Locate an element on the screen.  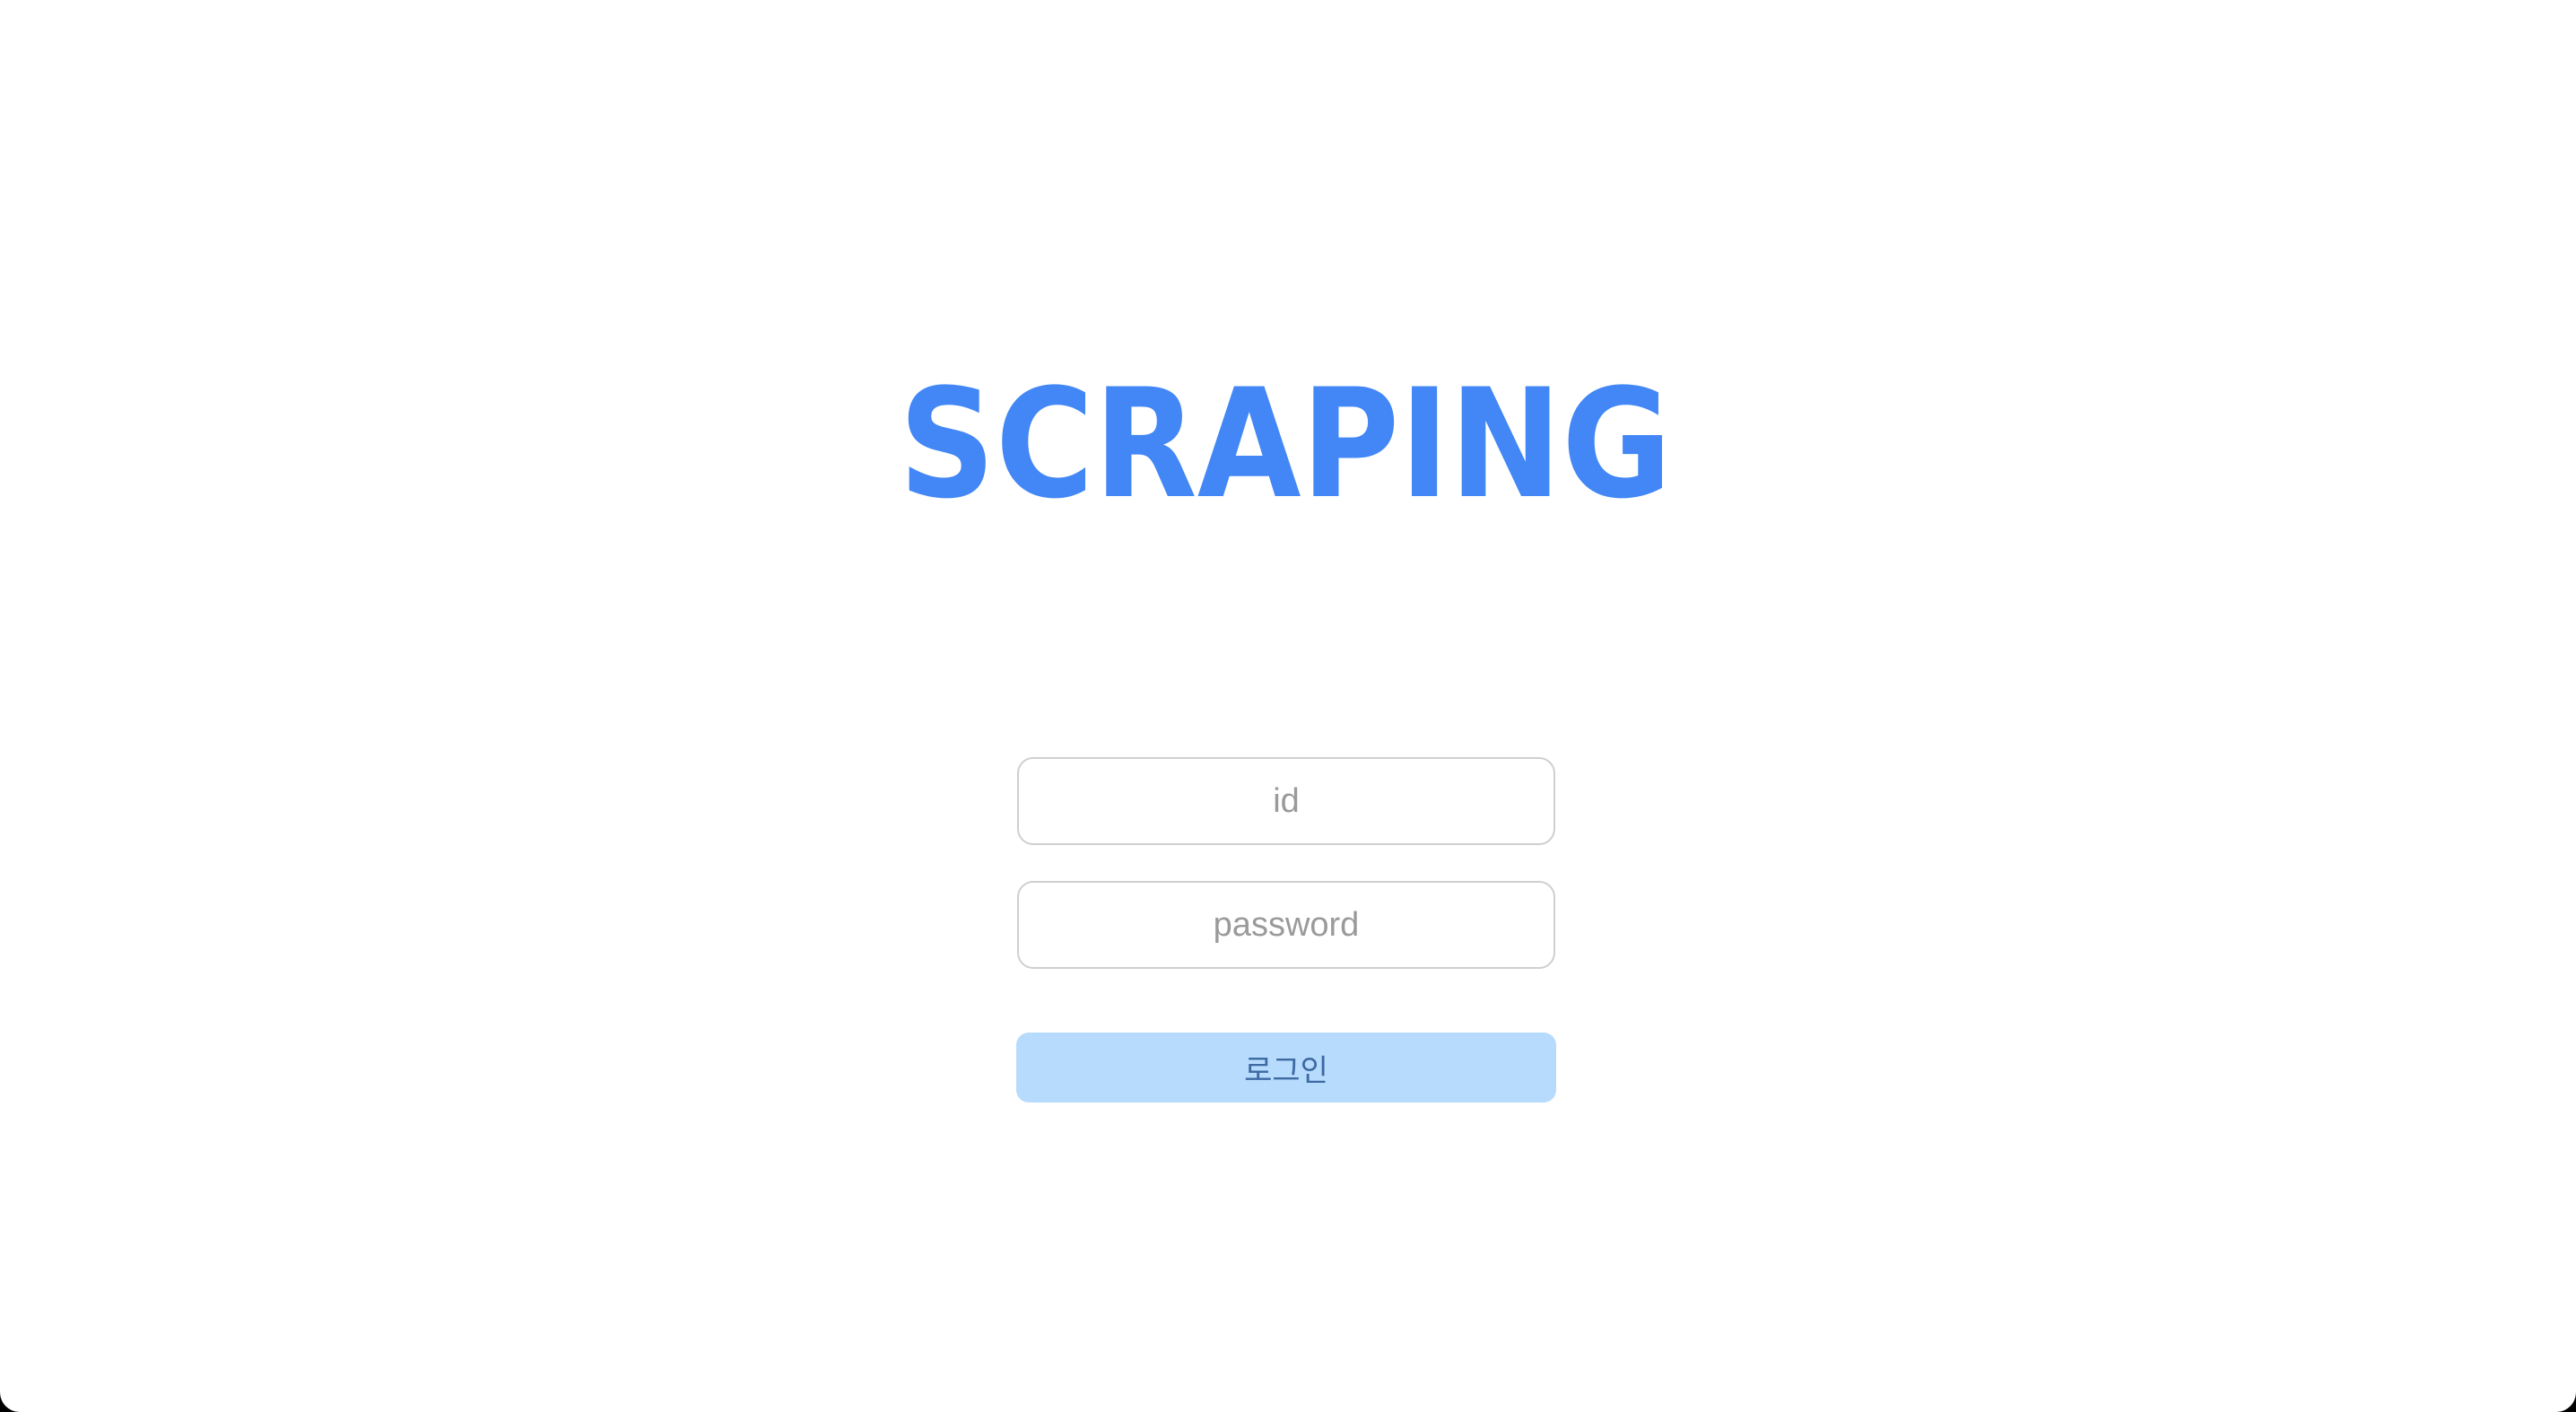
login-button: 로그인 is located at coordinates (1286, 1068).